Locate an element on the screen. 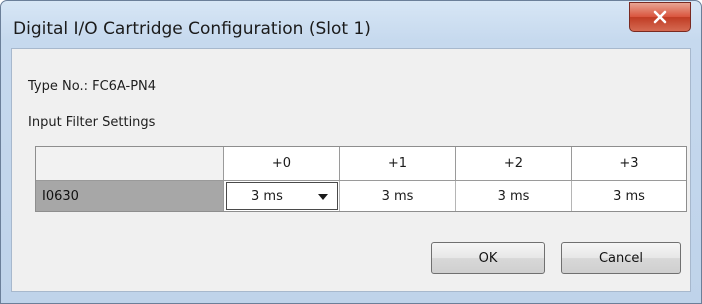  type-number-label: Type No.: FC6A-PN4 is located at coordinates (92, 86).